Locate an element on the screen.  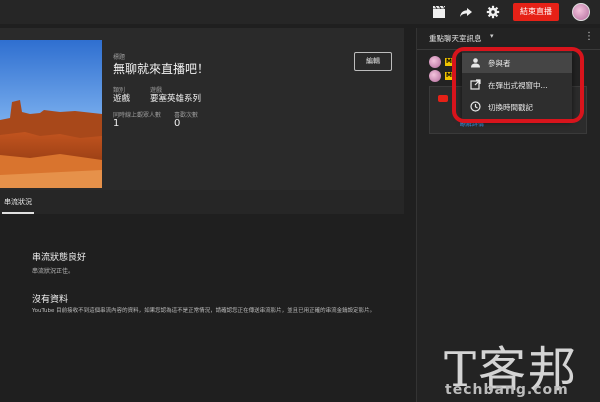
more-options-icon: ⋮ is located at coordinates (589, 36).